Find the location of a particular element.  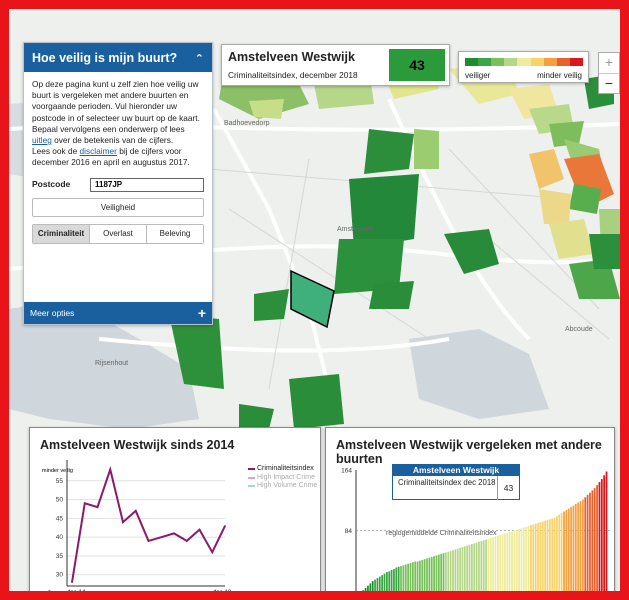

disclaimer-link: disclaimer is located at coordinates (98, 151).